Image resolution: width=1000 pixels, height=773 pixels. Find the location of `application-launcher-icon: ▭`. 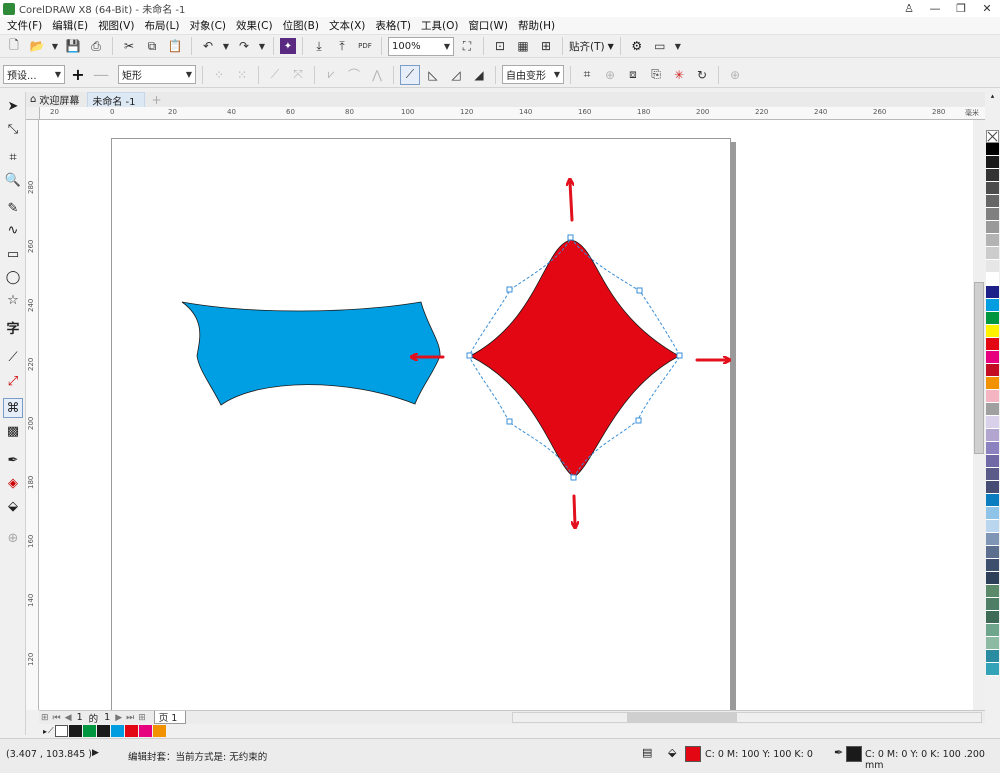

application-launcher-icon: ▭ is located at coordinates (660, 46).